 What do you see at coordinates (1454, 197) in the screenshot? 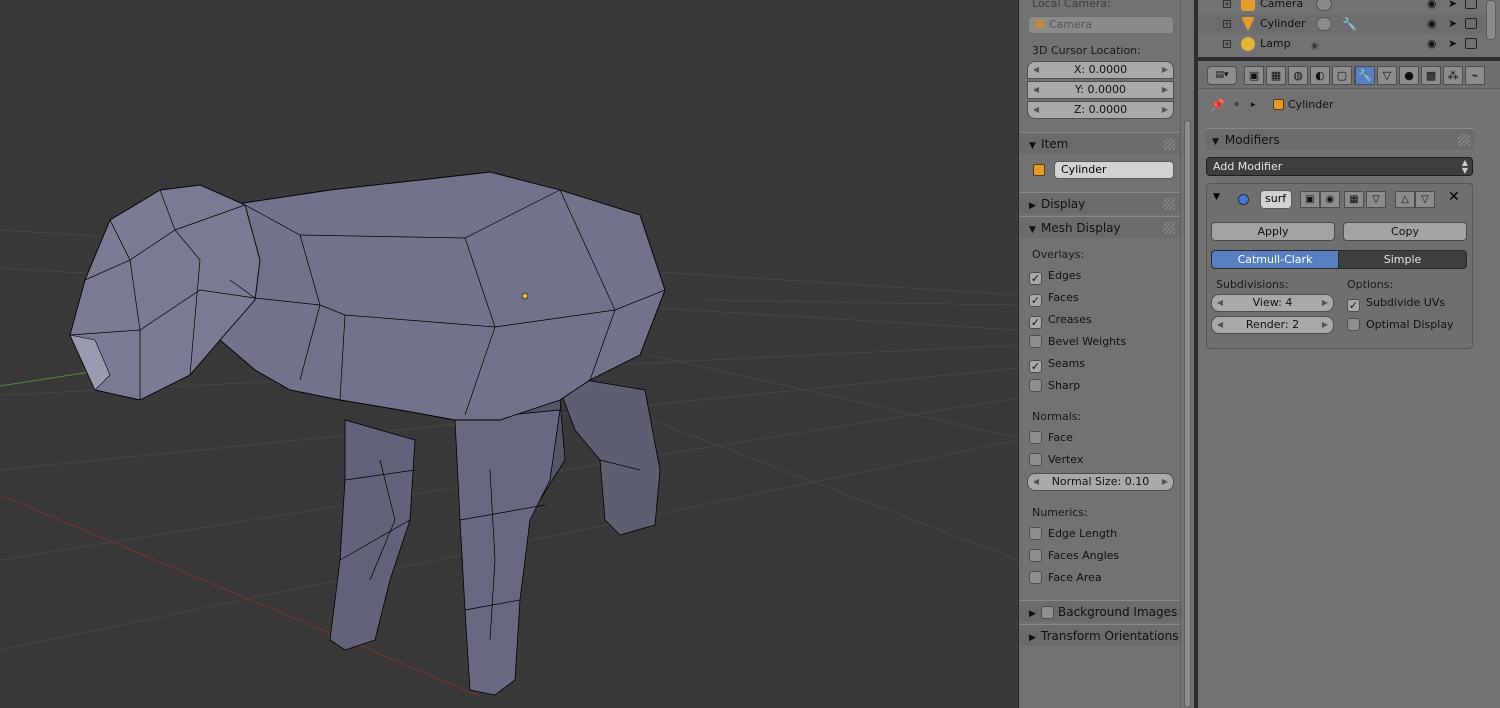
I see `close-icon: ✕` at bounding box center [1454, 197].